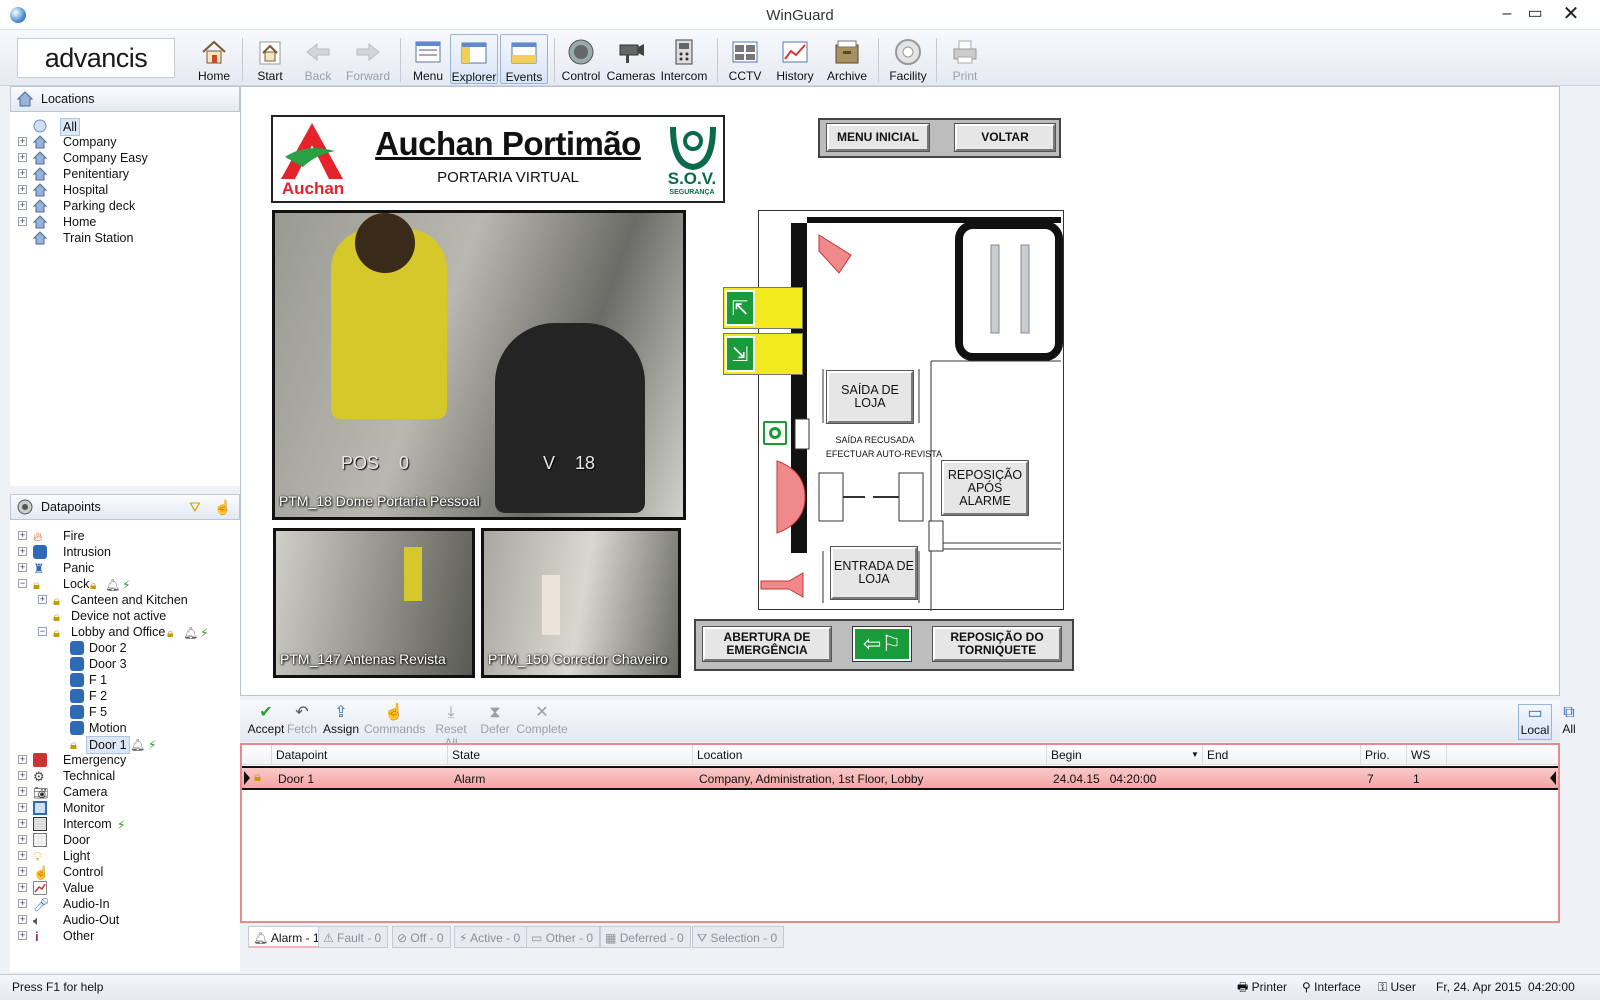 The width and height of the screenshot is (1600, 1000). Describe the element at coordinates (985, 488) in the screenshot. I see `reposicao-apos-alarme-button: REPOSIÇÃO APÓS ALARME` at that location.